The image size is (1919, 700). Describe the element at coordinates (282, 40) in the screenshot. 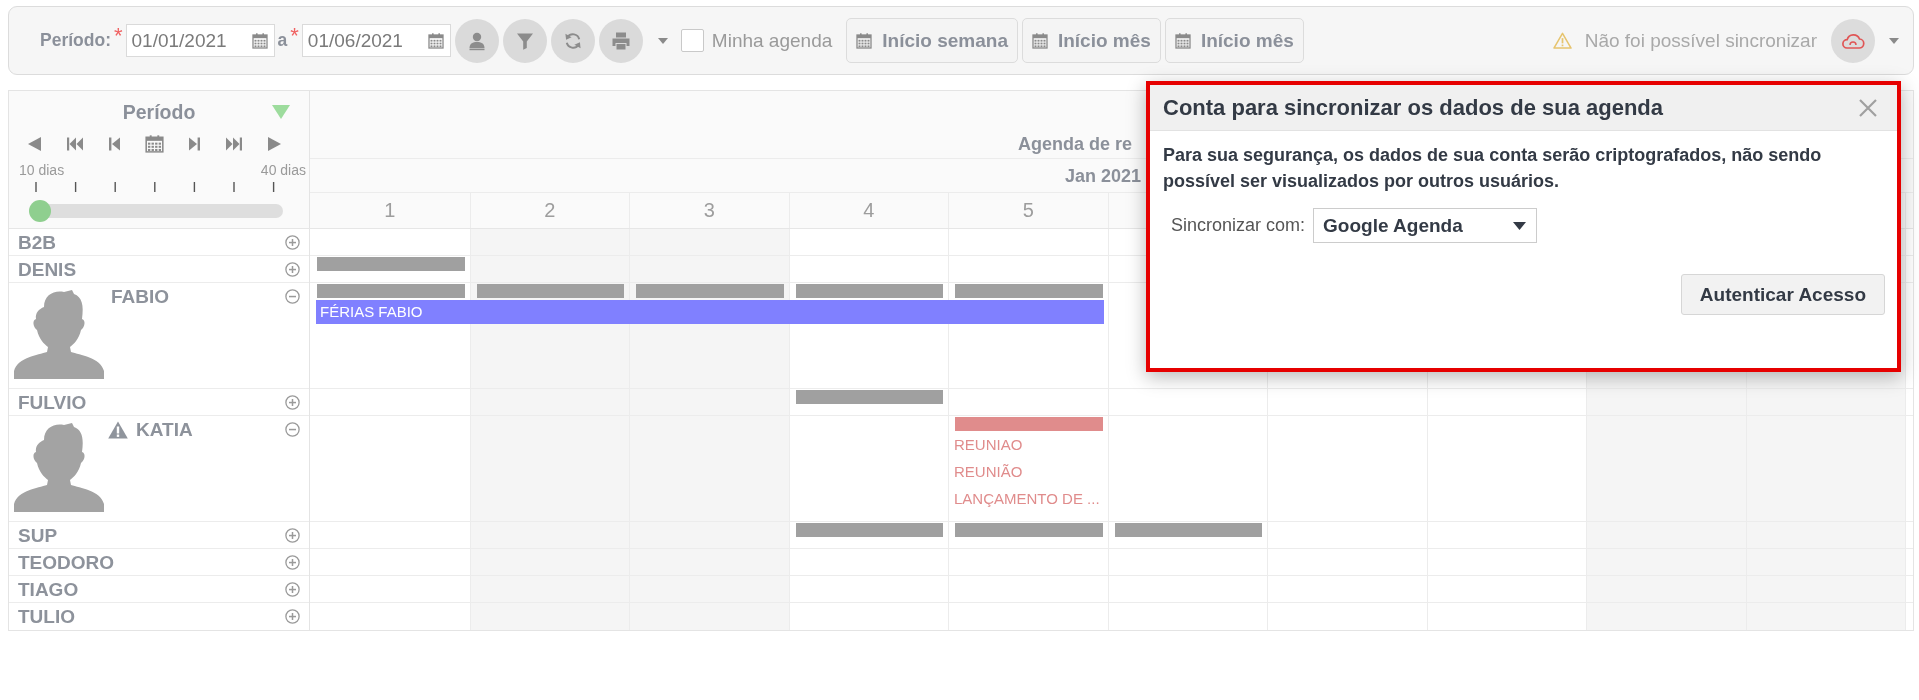

I see `date-separator: a` at that location.